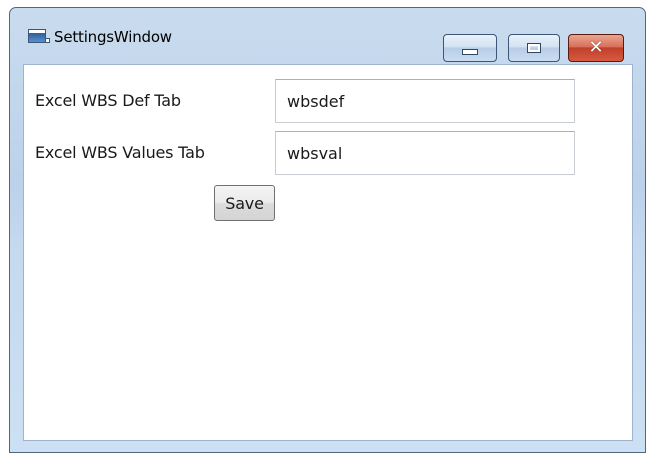  I want to click on close-button: ✕, so click(596, 48).